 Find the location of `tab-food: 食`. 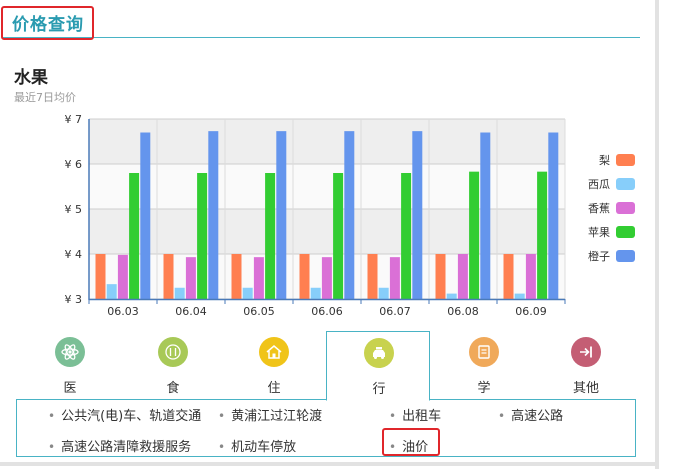

tab-food: 食 is located at coordinates (173, 366).